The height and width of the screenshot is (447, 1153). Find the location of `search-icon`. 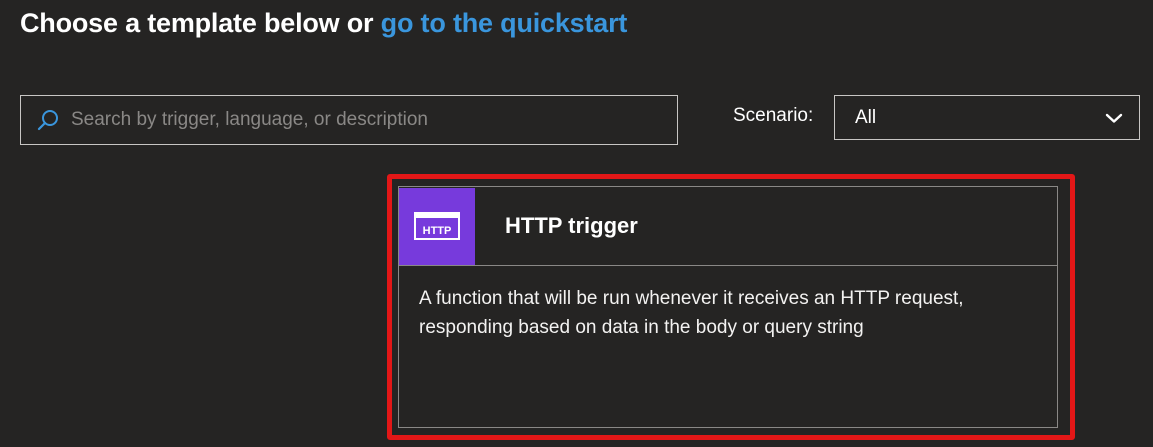

search-icon is located at coordinates (47, 120).